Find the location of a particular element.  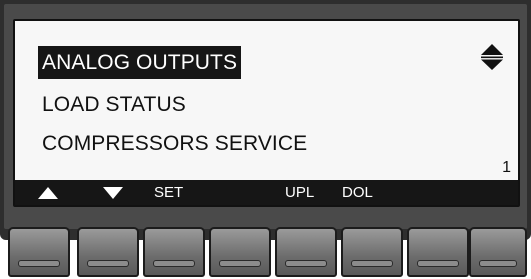

menu-item-load-status: LOAD STATUS is located at coordinates (114, 104).